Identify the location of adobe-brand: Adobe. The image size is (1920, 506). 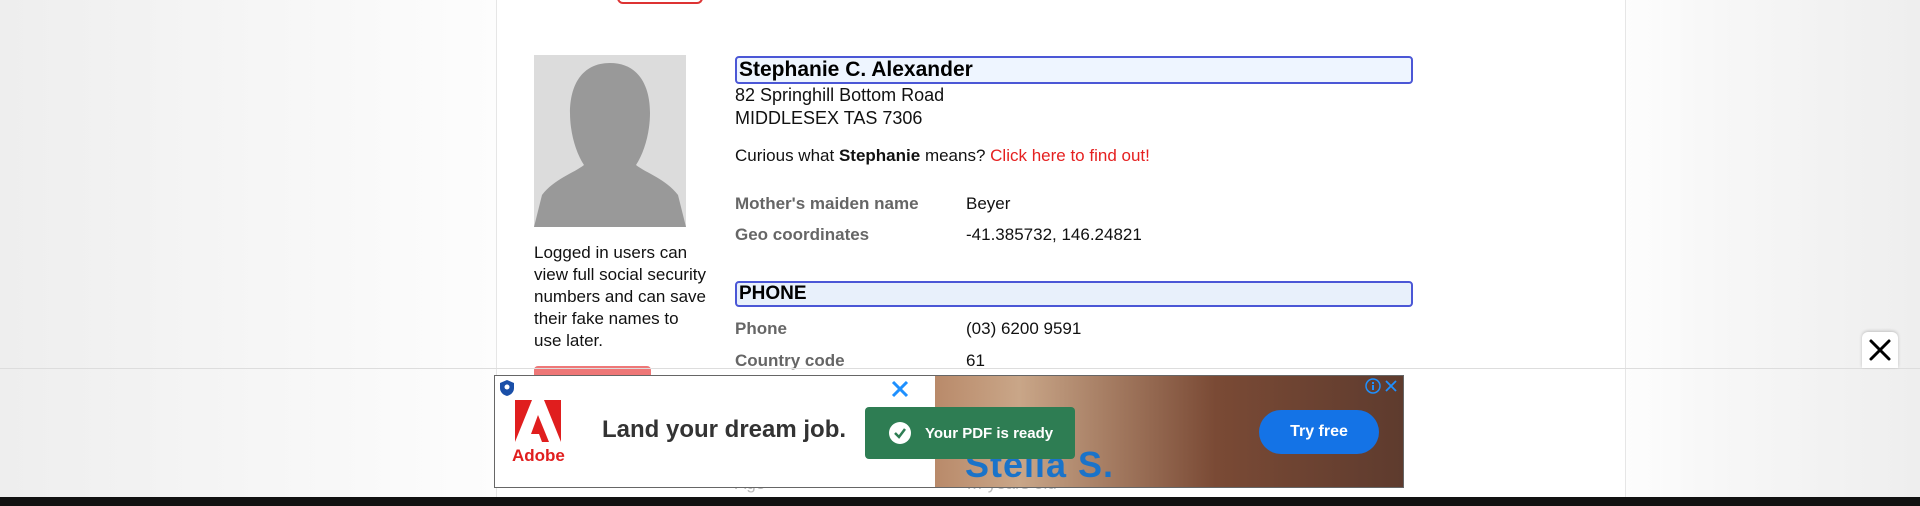
(538, 455).